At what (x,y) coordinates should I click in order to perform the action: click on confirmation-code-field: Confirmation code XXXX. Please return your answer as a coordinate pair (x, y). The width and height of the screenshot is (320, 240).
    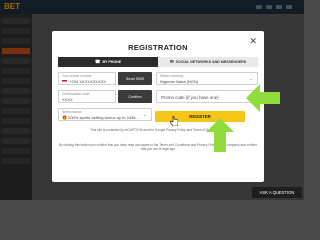
    Looking at the image, I should click on (87, 96).